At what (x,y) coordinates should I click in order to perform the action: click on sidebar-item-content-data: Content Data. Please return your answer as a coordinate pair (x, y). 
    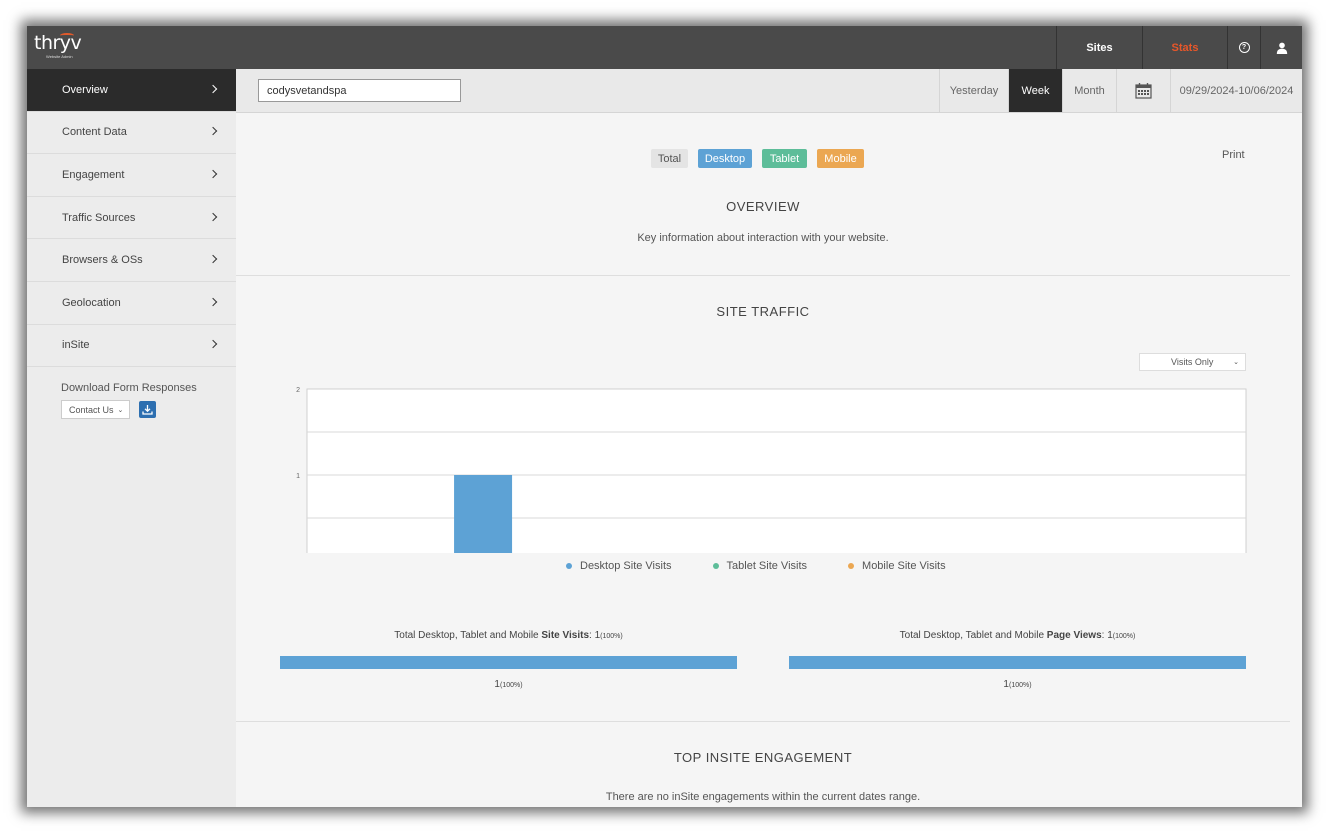
    Looking at the image, I should click on (131, 133).